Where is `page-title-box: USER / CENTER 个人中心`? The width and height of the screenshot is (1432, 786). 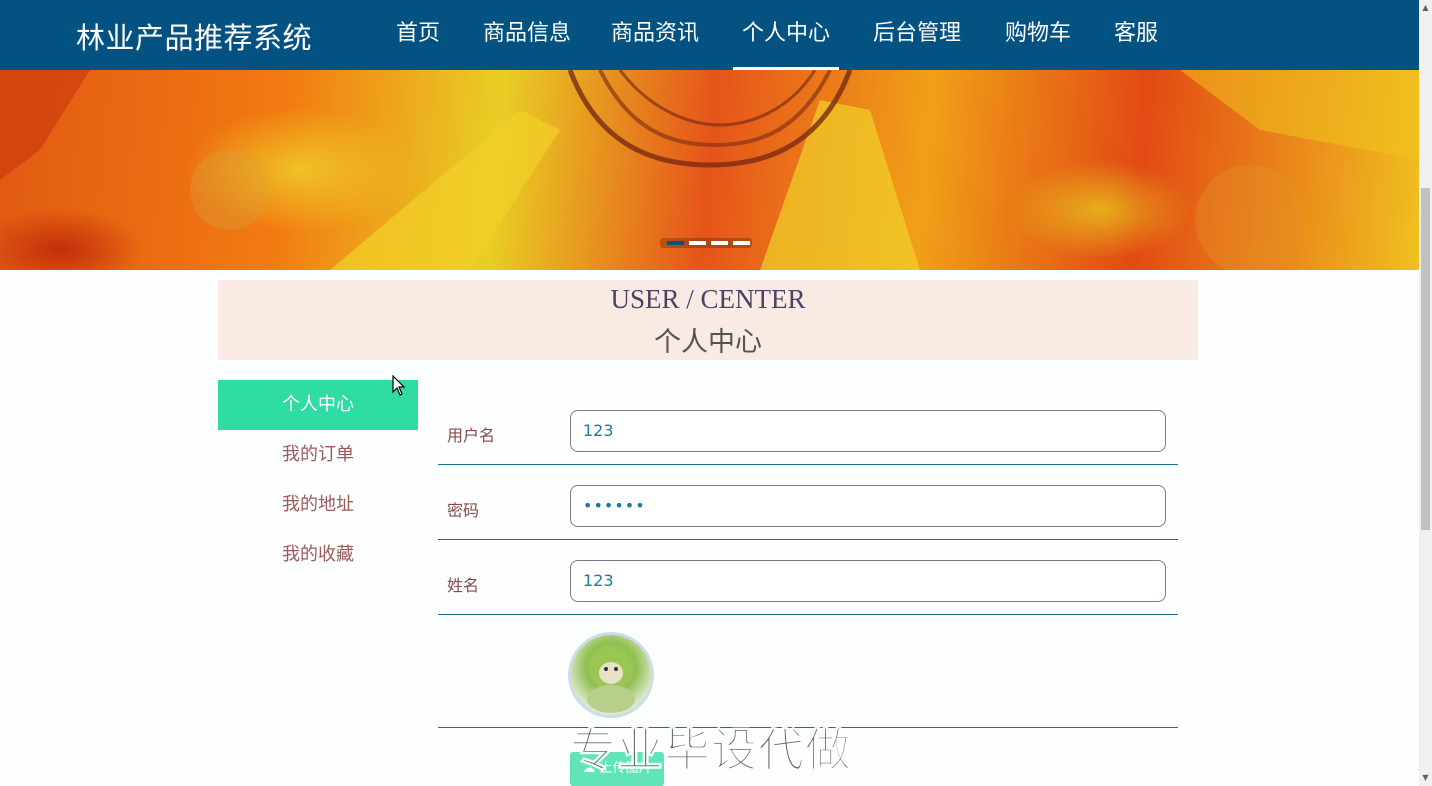 page-title-box: USER / CENTER 个人中心 is located at coordinates (708, 320).